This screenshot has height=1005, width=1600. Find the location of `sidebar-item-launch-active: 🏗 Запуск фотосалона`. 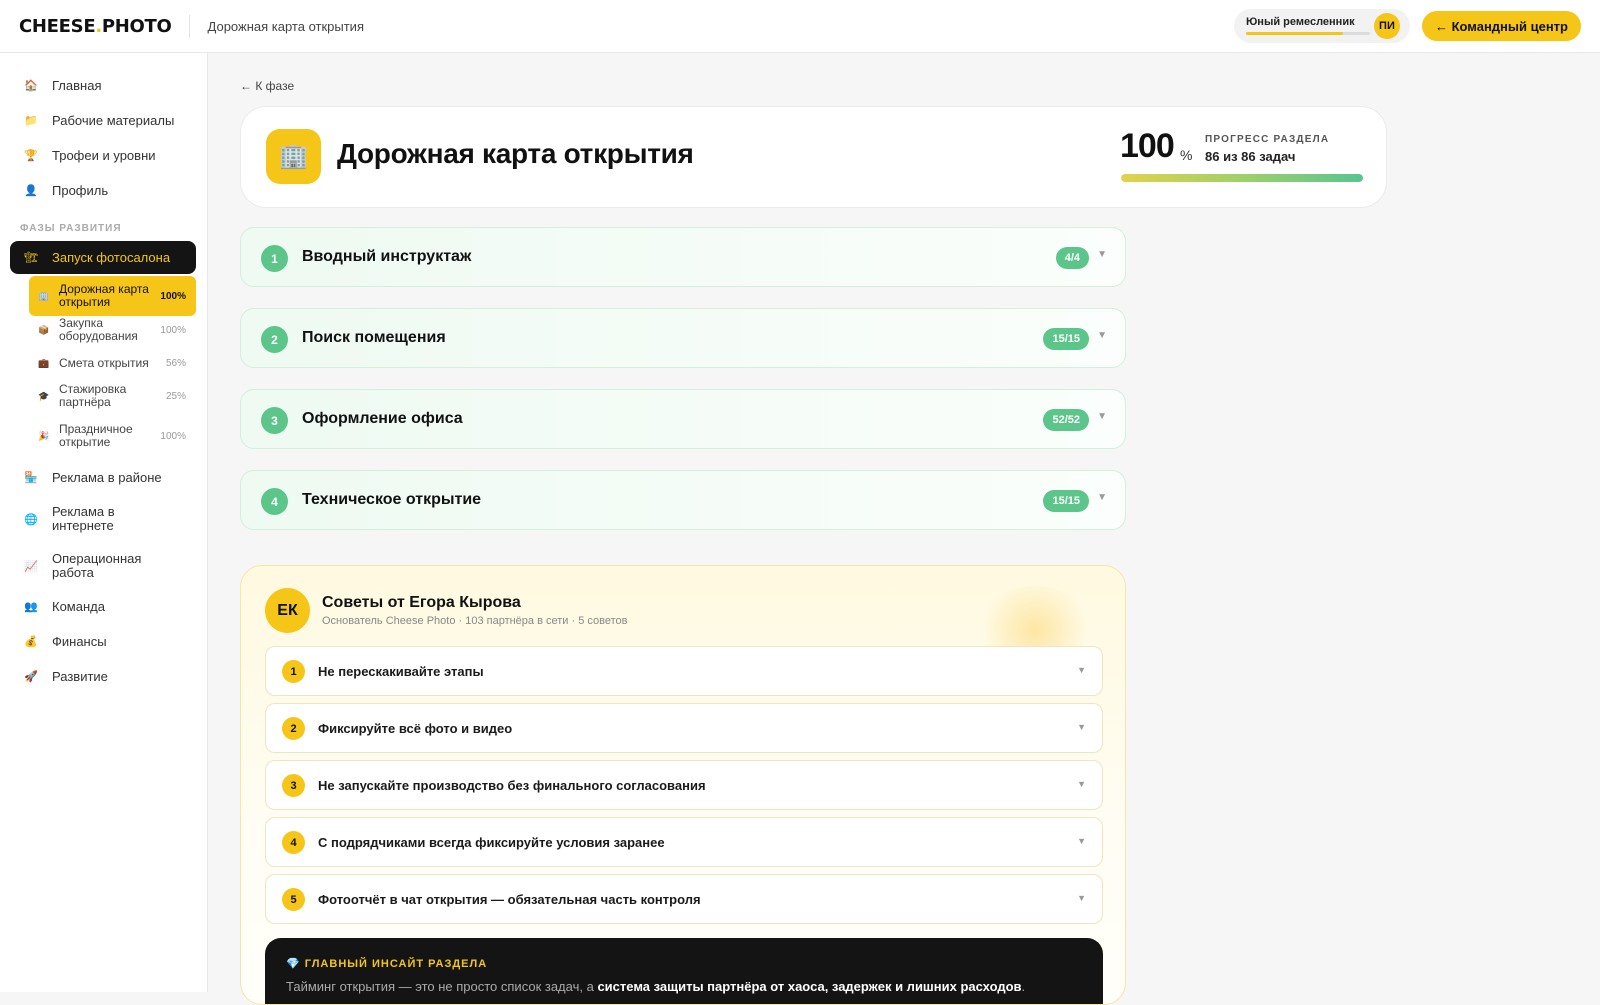

sidebar-item-launch-active: 🏗 Запуск фотосалона is located at coordinates (103, 257).